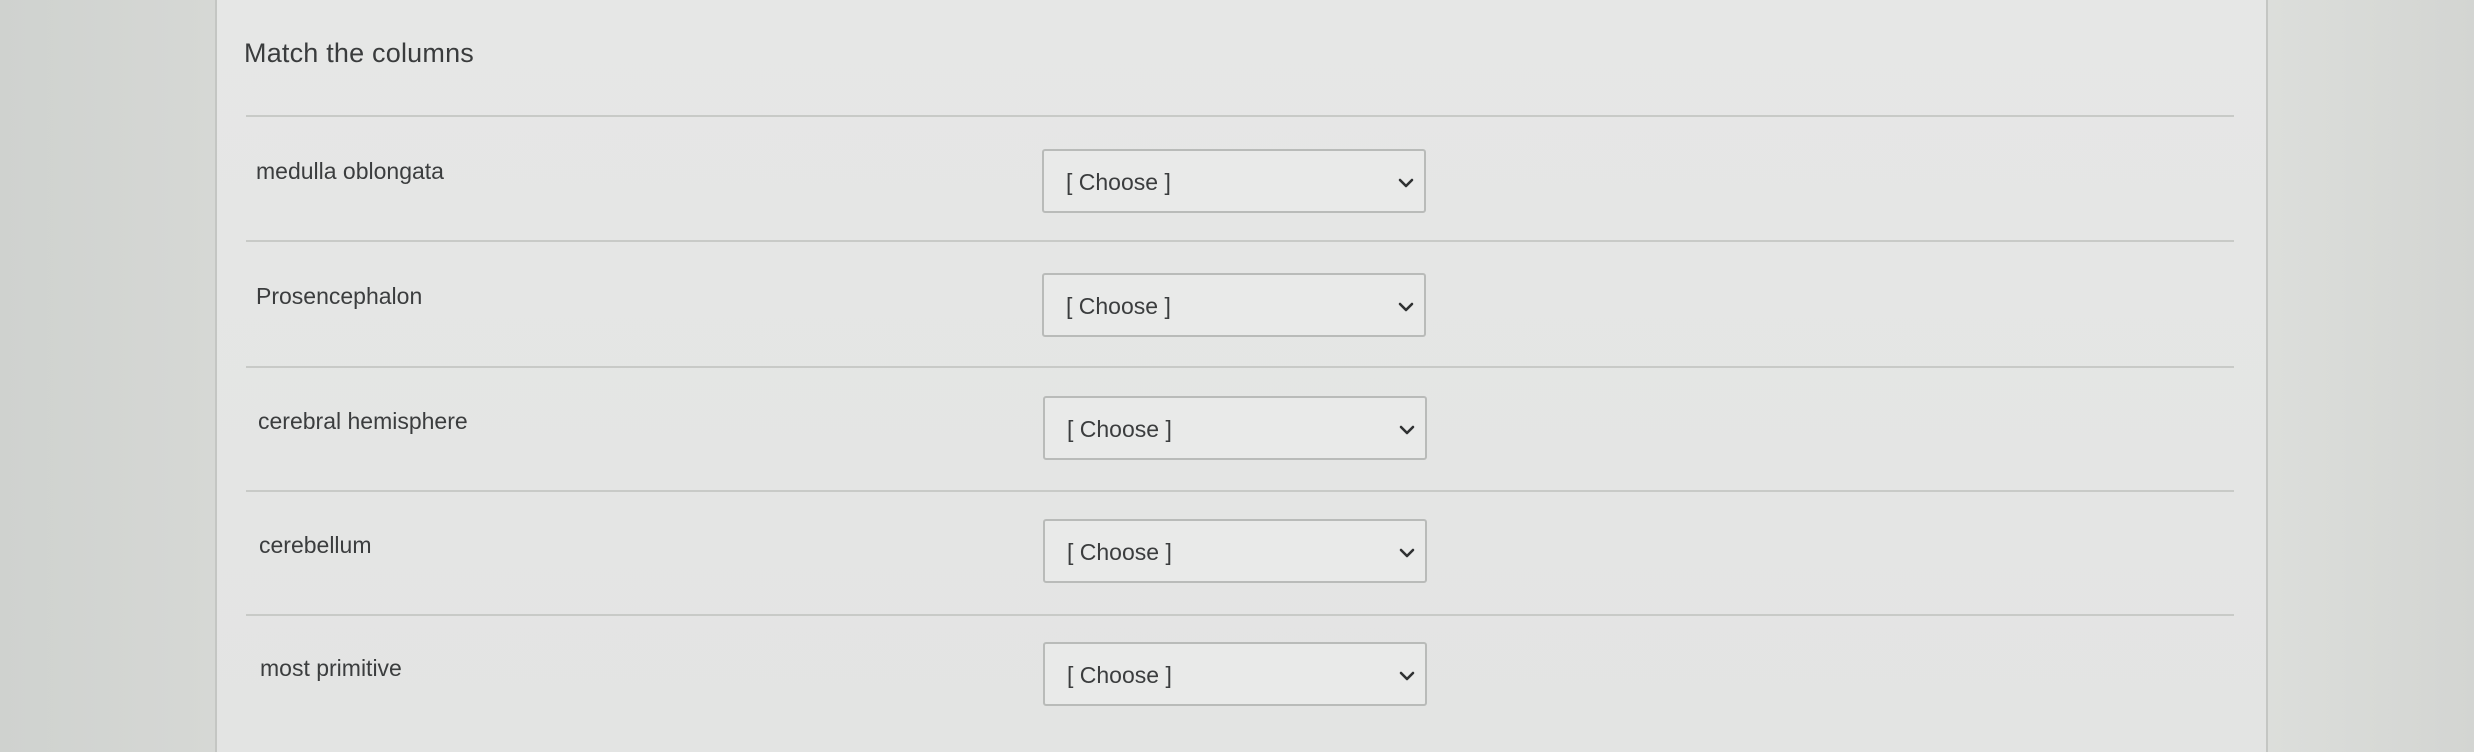 This screenshot has height=752, width=2474. I want to click on match-prompt-most-primitive: most primitive, so click(331, 668).